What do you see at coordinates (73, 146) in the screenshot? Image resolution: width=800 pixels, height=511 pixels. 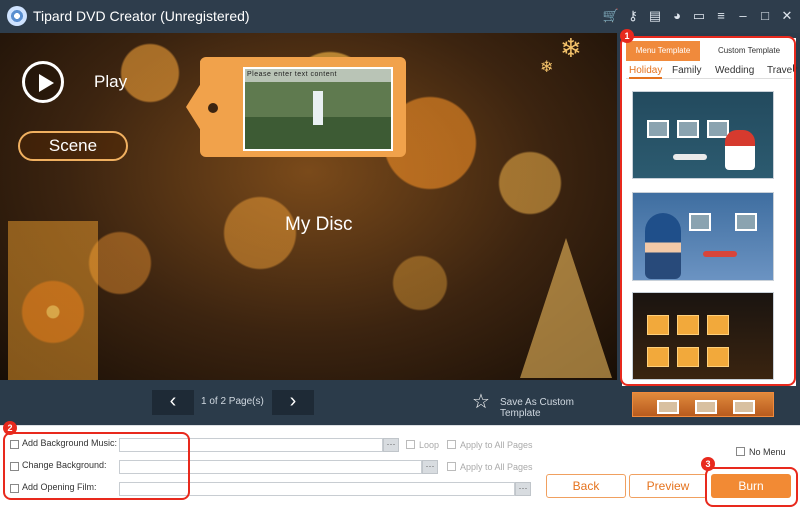 I see `scene-button: Scene` at bounding box center [73, 146].